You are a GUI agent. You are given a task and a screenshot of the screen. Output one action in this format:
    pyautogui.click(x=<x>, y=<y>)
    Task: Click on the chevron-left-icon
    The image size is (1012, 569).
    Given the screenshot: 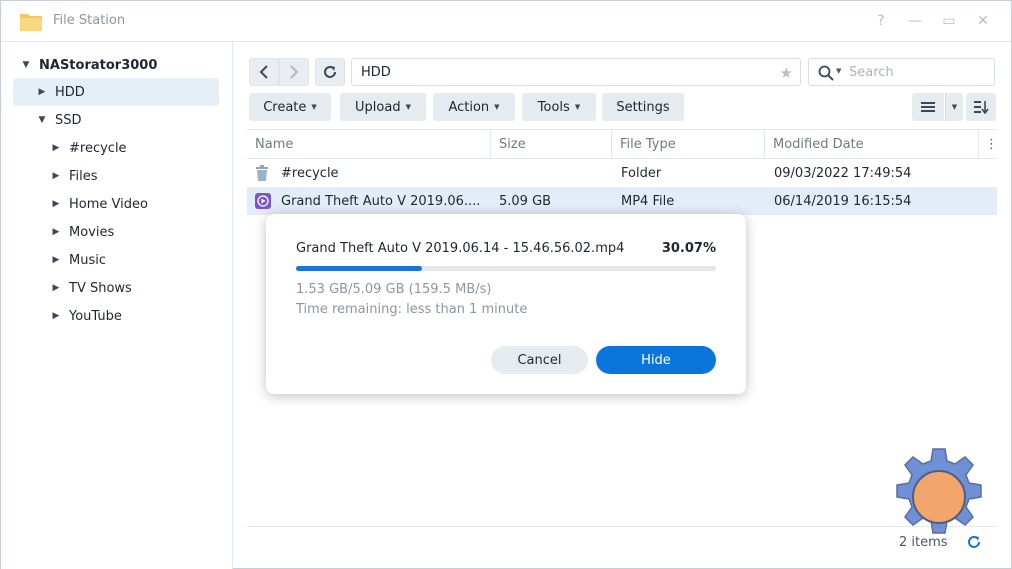 What is the action you would take?
    pyautogui.click(x=263, y=72)
    